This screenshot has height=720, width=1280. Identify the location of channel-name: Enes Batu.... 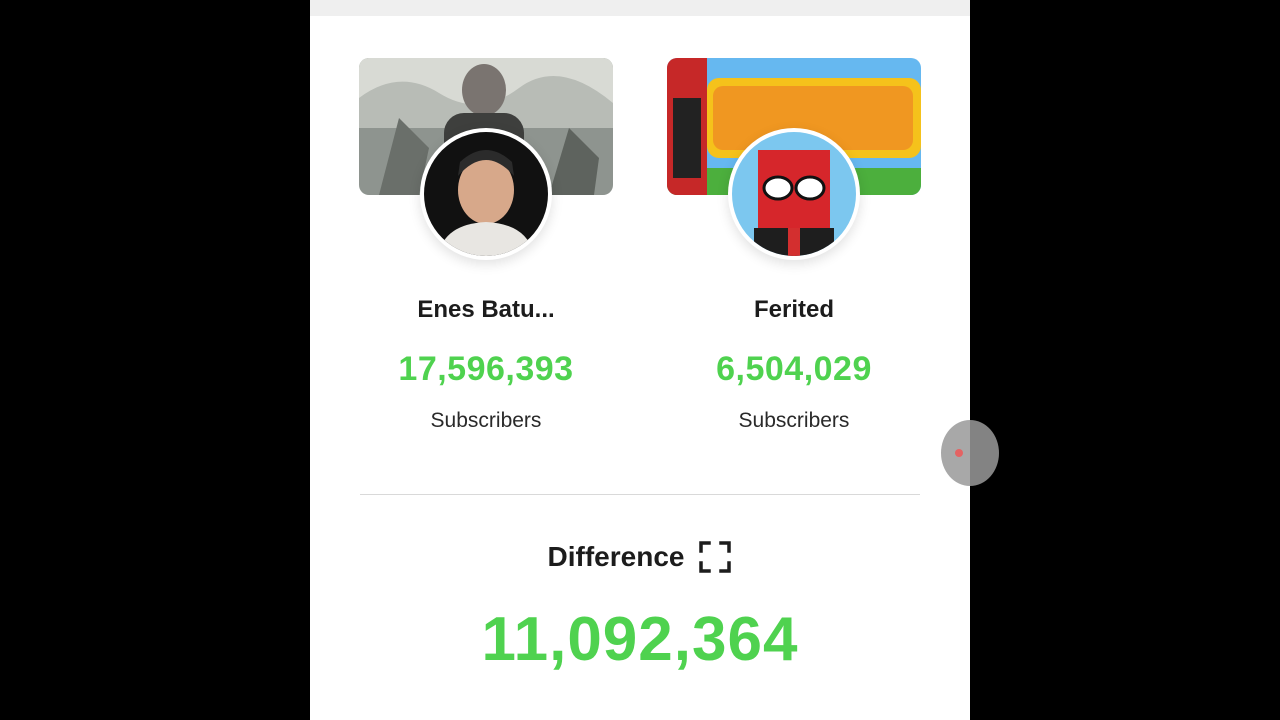
(486, 309).